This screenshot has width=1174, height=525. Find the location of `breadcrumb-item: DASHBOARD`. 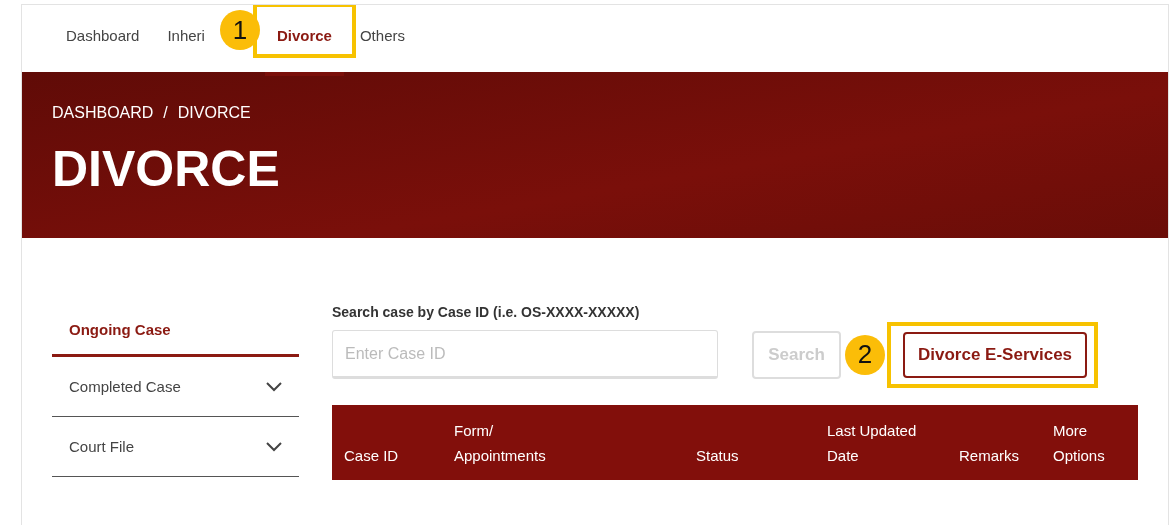

breadcrumb-item: DASHBOARD is located at coordinates (103, 113).